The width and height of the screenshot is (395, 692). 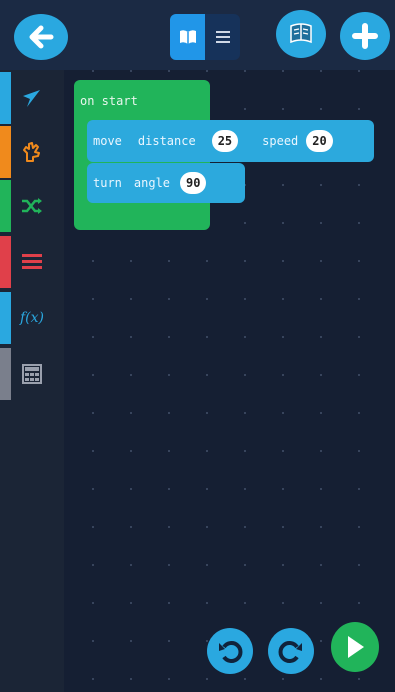 I want to click on toolbox-category-logic, so click(x=32, y=206).